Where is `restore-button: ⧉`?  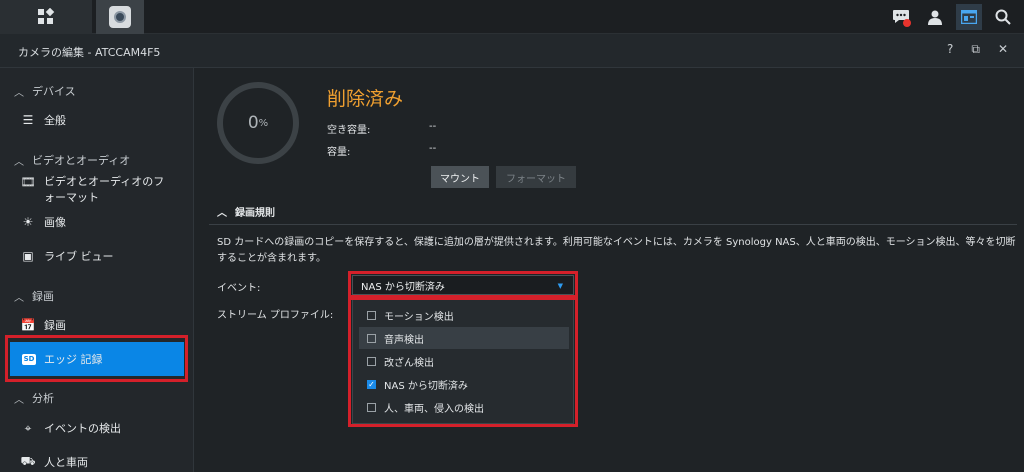
restore-button: ⧉ is located at coordinates (975, 49).